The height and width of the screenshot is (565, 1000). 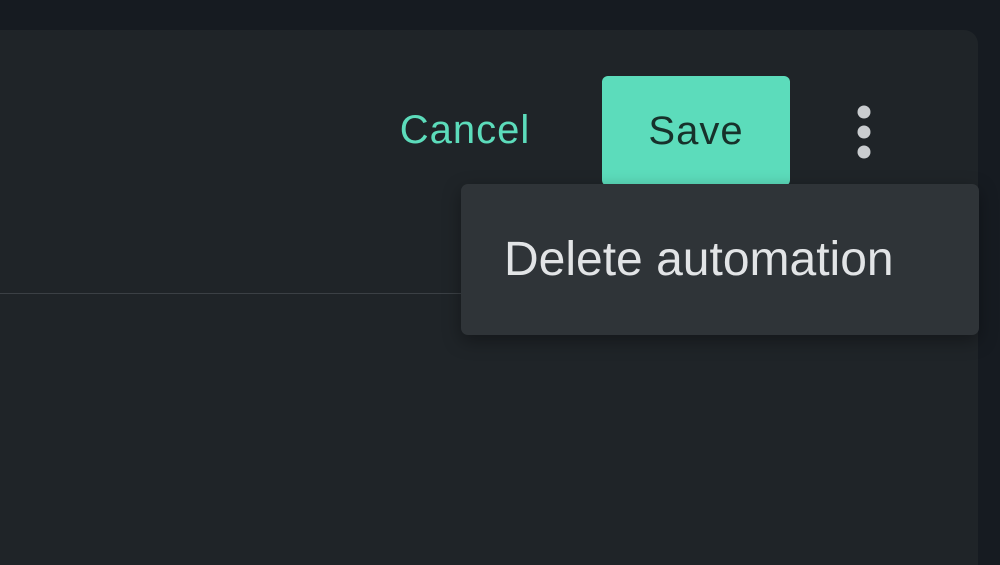 I want to click on overflow-menu: Delete automation, so click(x=720, y=259).